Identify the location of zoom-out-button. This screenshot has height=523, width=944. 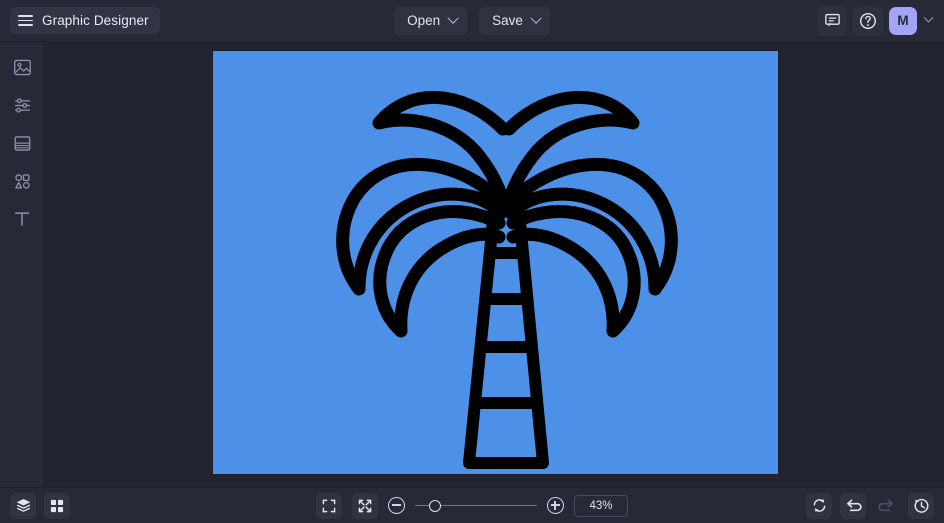
(396, 505).